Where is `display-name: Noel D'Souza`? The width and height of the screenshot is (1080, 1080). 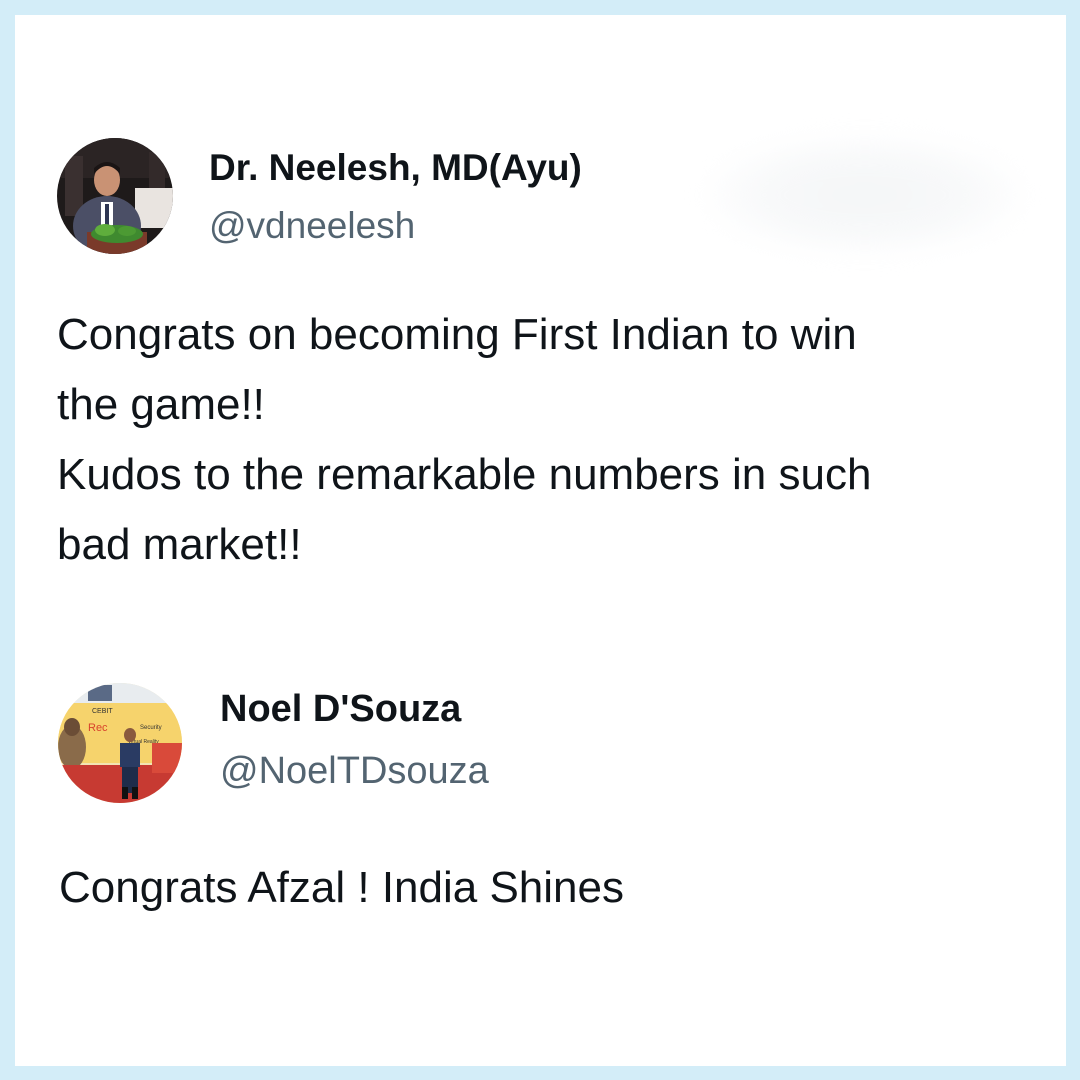
display-name: Noel D'Souza is located at coordinates (340, 709).